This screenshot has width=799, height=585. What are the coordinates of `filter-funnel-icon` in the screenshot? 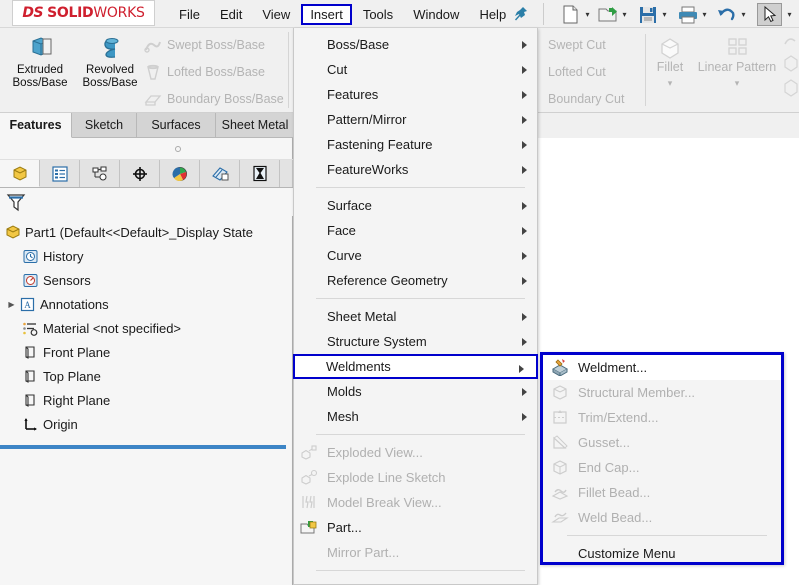 It's located at (16, 202).